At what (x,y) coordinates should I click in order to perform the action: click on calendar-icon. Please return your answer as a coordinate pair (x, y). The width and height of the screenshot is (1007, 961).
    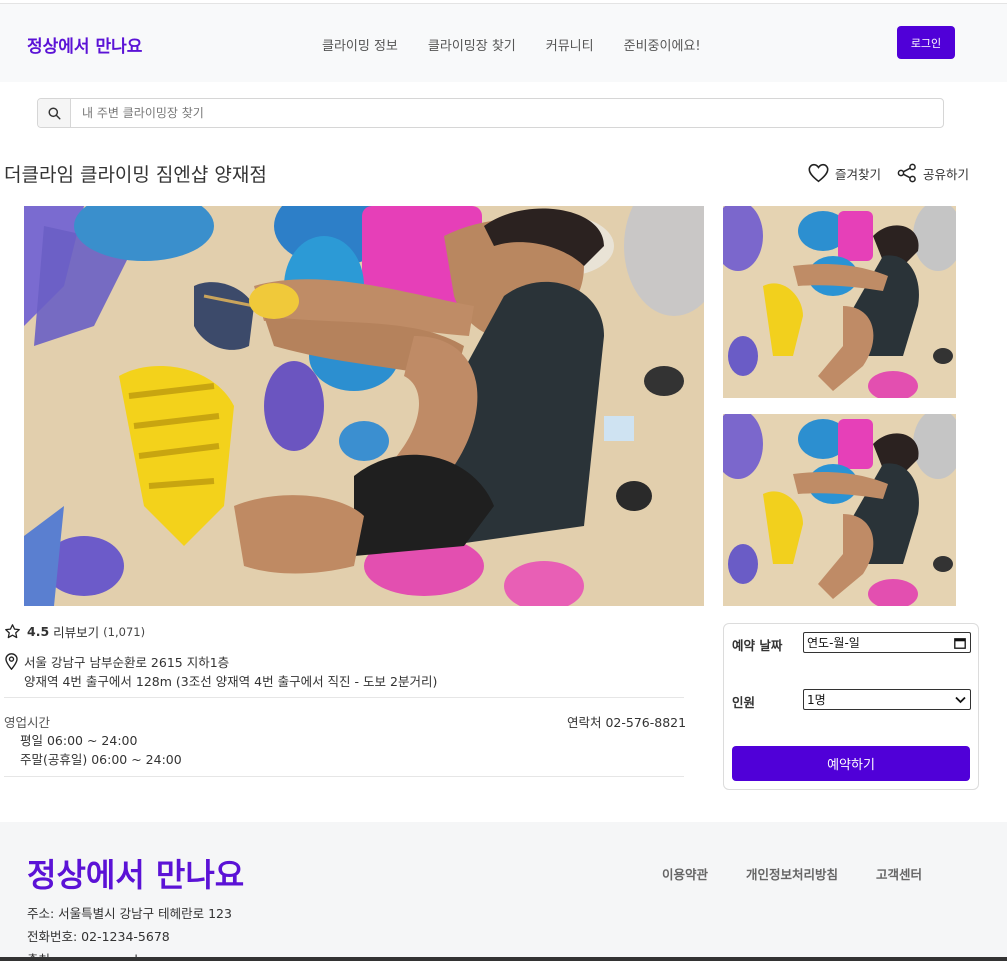
    Looking at the image, I should click on (960, 643).